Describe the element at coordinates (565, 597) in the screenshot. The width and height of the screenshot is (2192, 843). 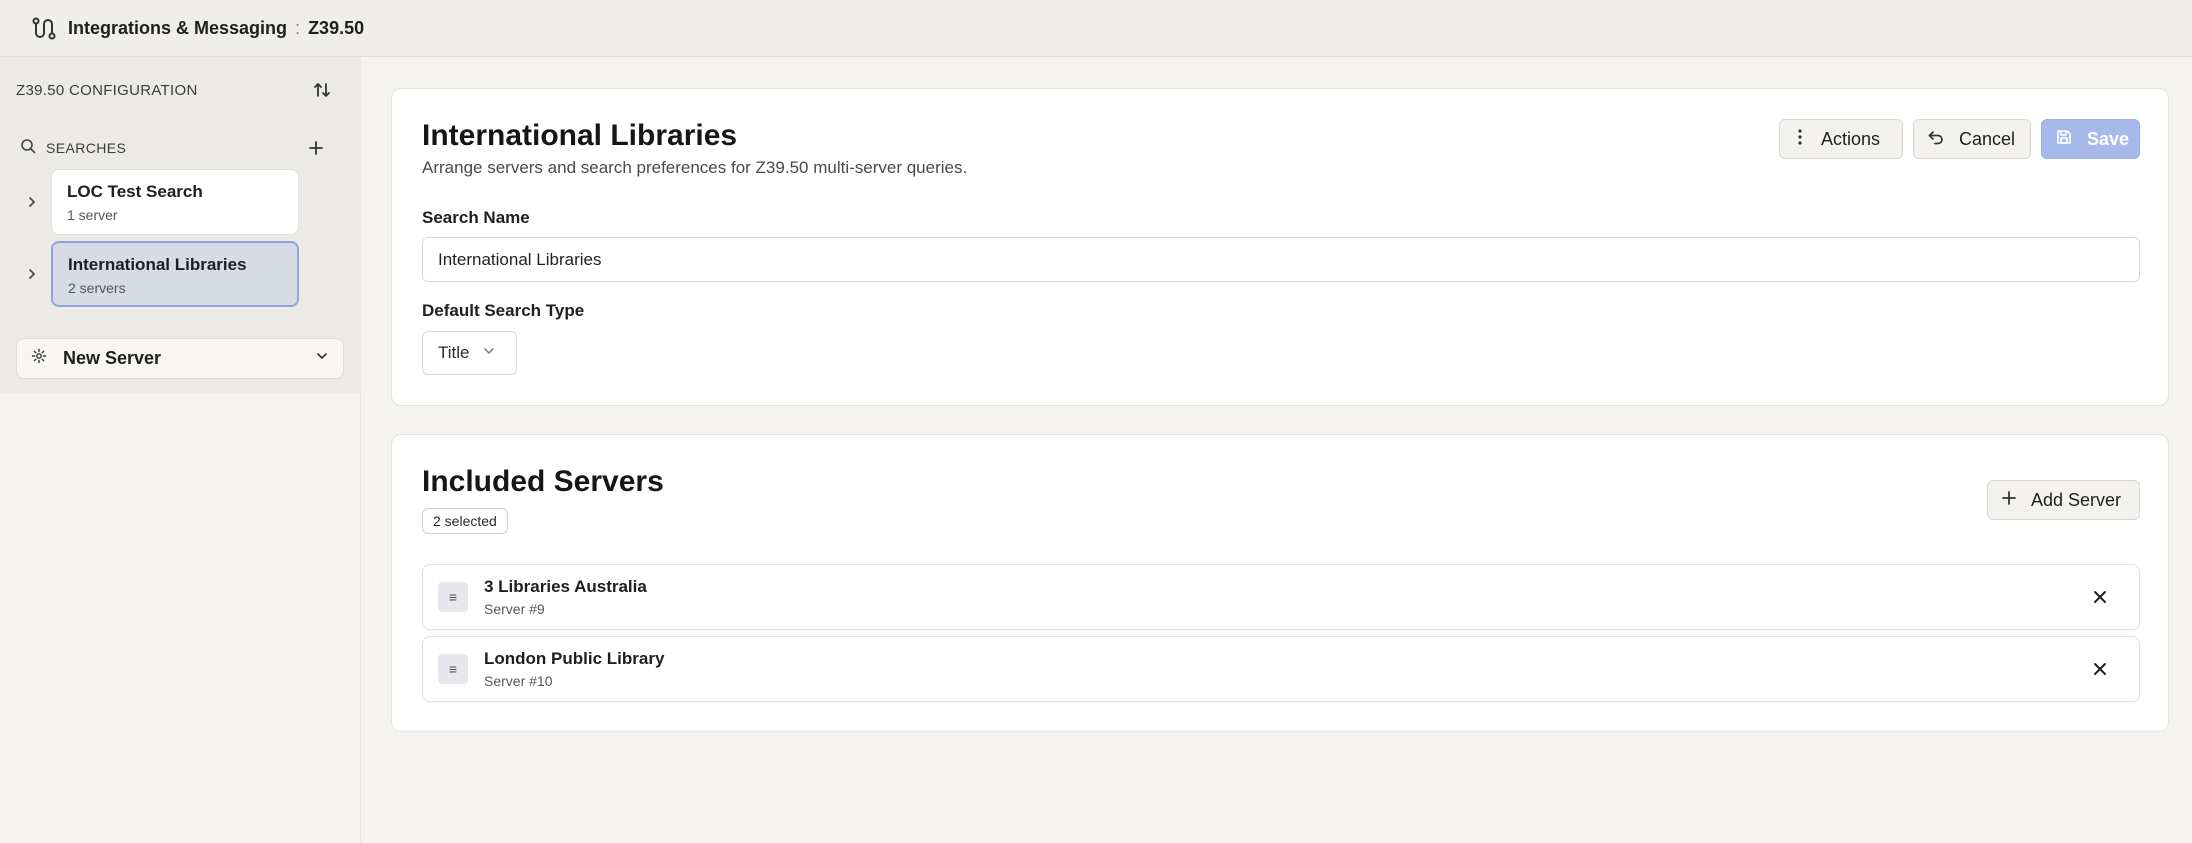
I see `server-info: 3 Libraries Australia Server #9` at that location.